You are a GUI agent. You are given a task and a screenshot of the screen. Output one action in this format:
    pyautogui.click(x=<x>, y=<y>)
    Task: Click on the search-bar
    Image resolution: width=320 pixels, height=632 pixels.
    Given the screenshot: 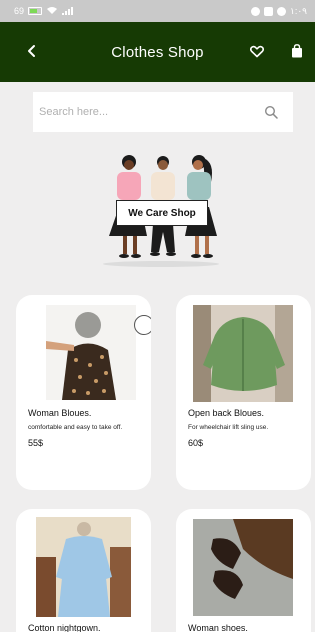 What is the action you would take?
    pyautogui.click(x=163, y=112)
    